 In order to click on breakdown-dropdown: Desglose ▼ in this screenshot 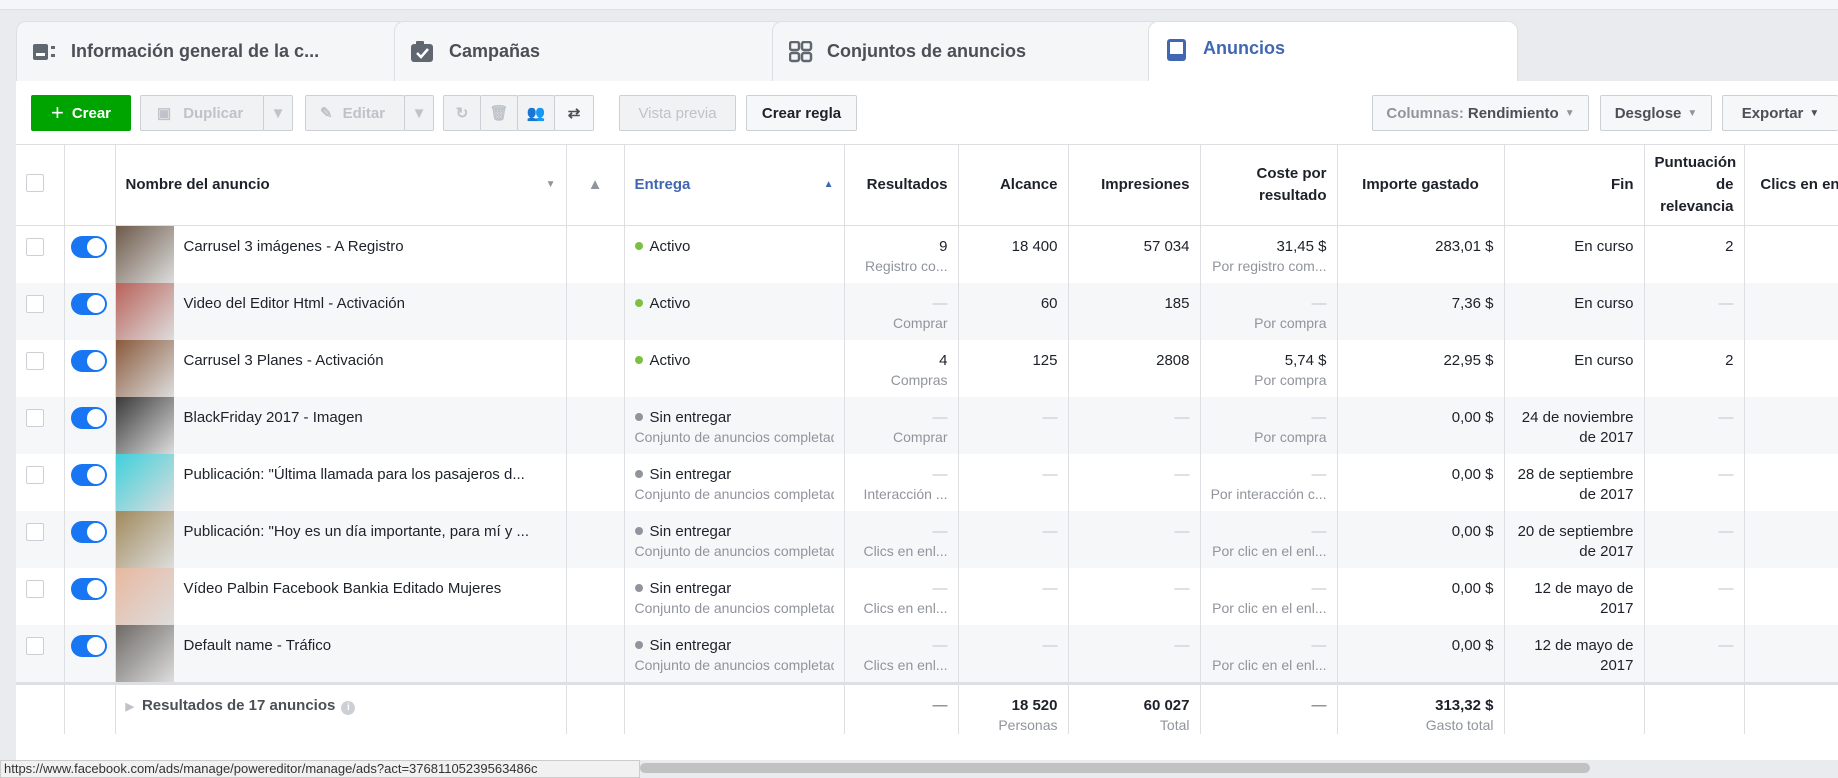, I will do `click(1656, 113)`.